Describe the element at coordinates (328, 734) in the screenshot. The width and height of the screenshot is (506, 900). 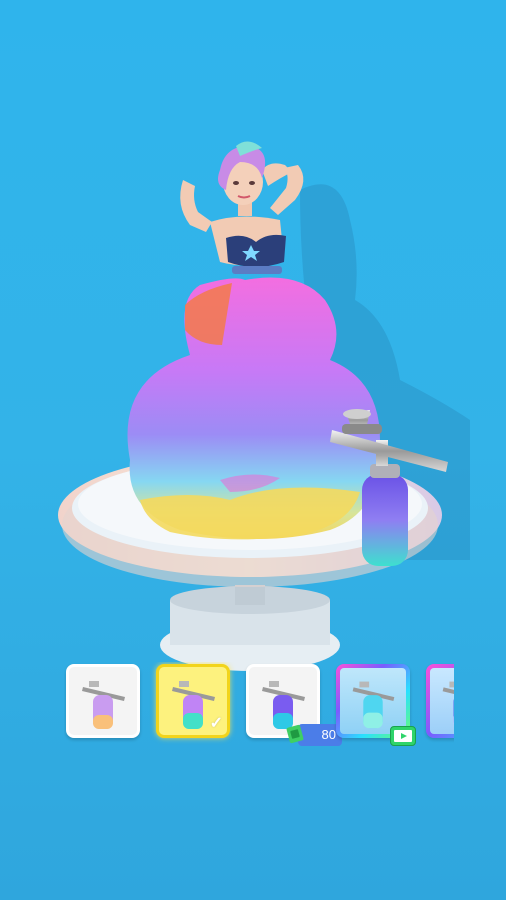
I see `price-value: 80` at that location.